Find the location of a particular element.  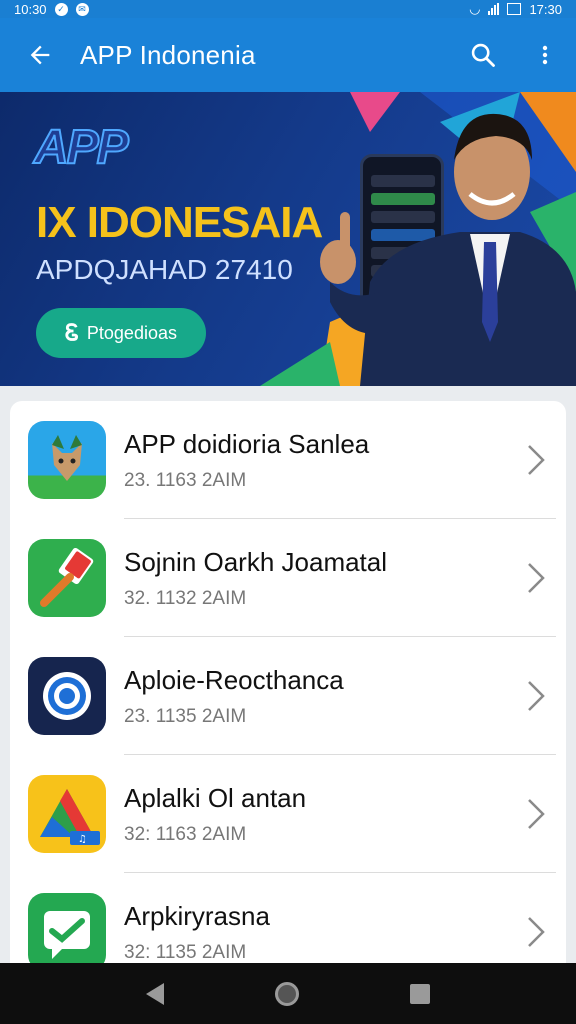

status-bar: 10:30 ✓ ✉ ◡ 17:30 is located at coordinates (288, 9).